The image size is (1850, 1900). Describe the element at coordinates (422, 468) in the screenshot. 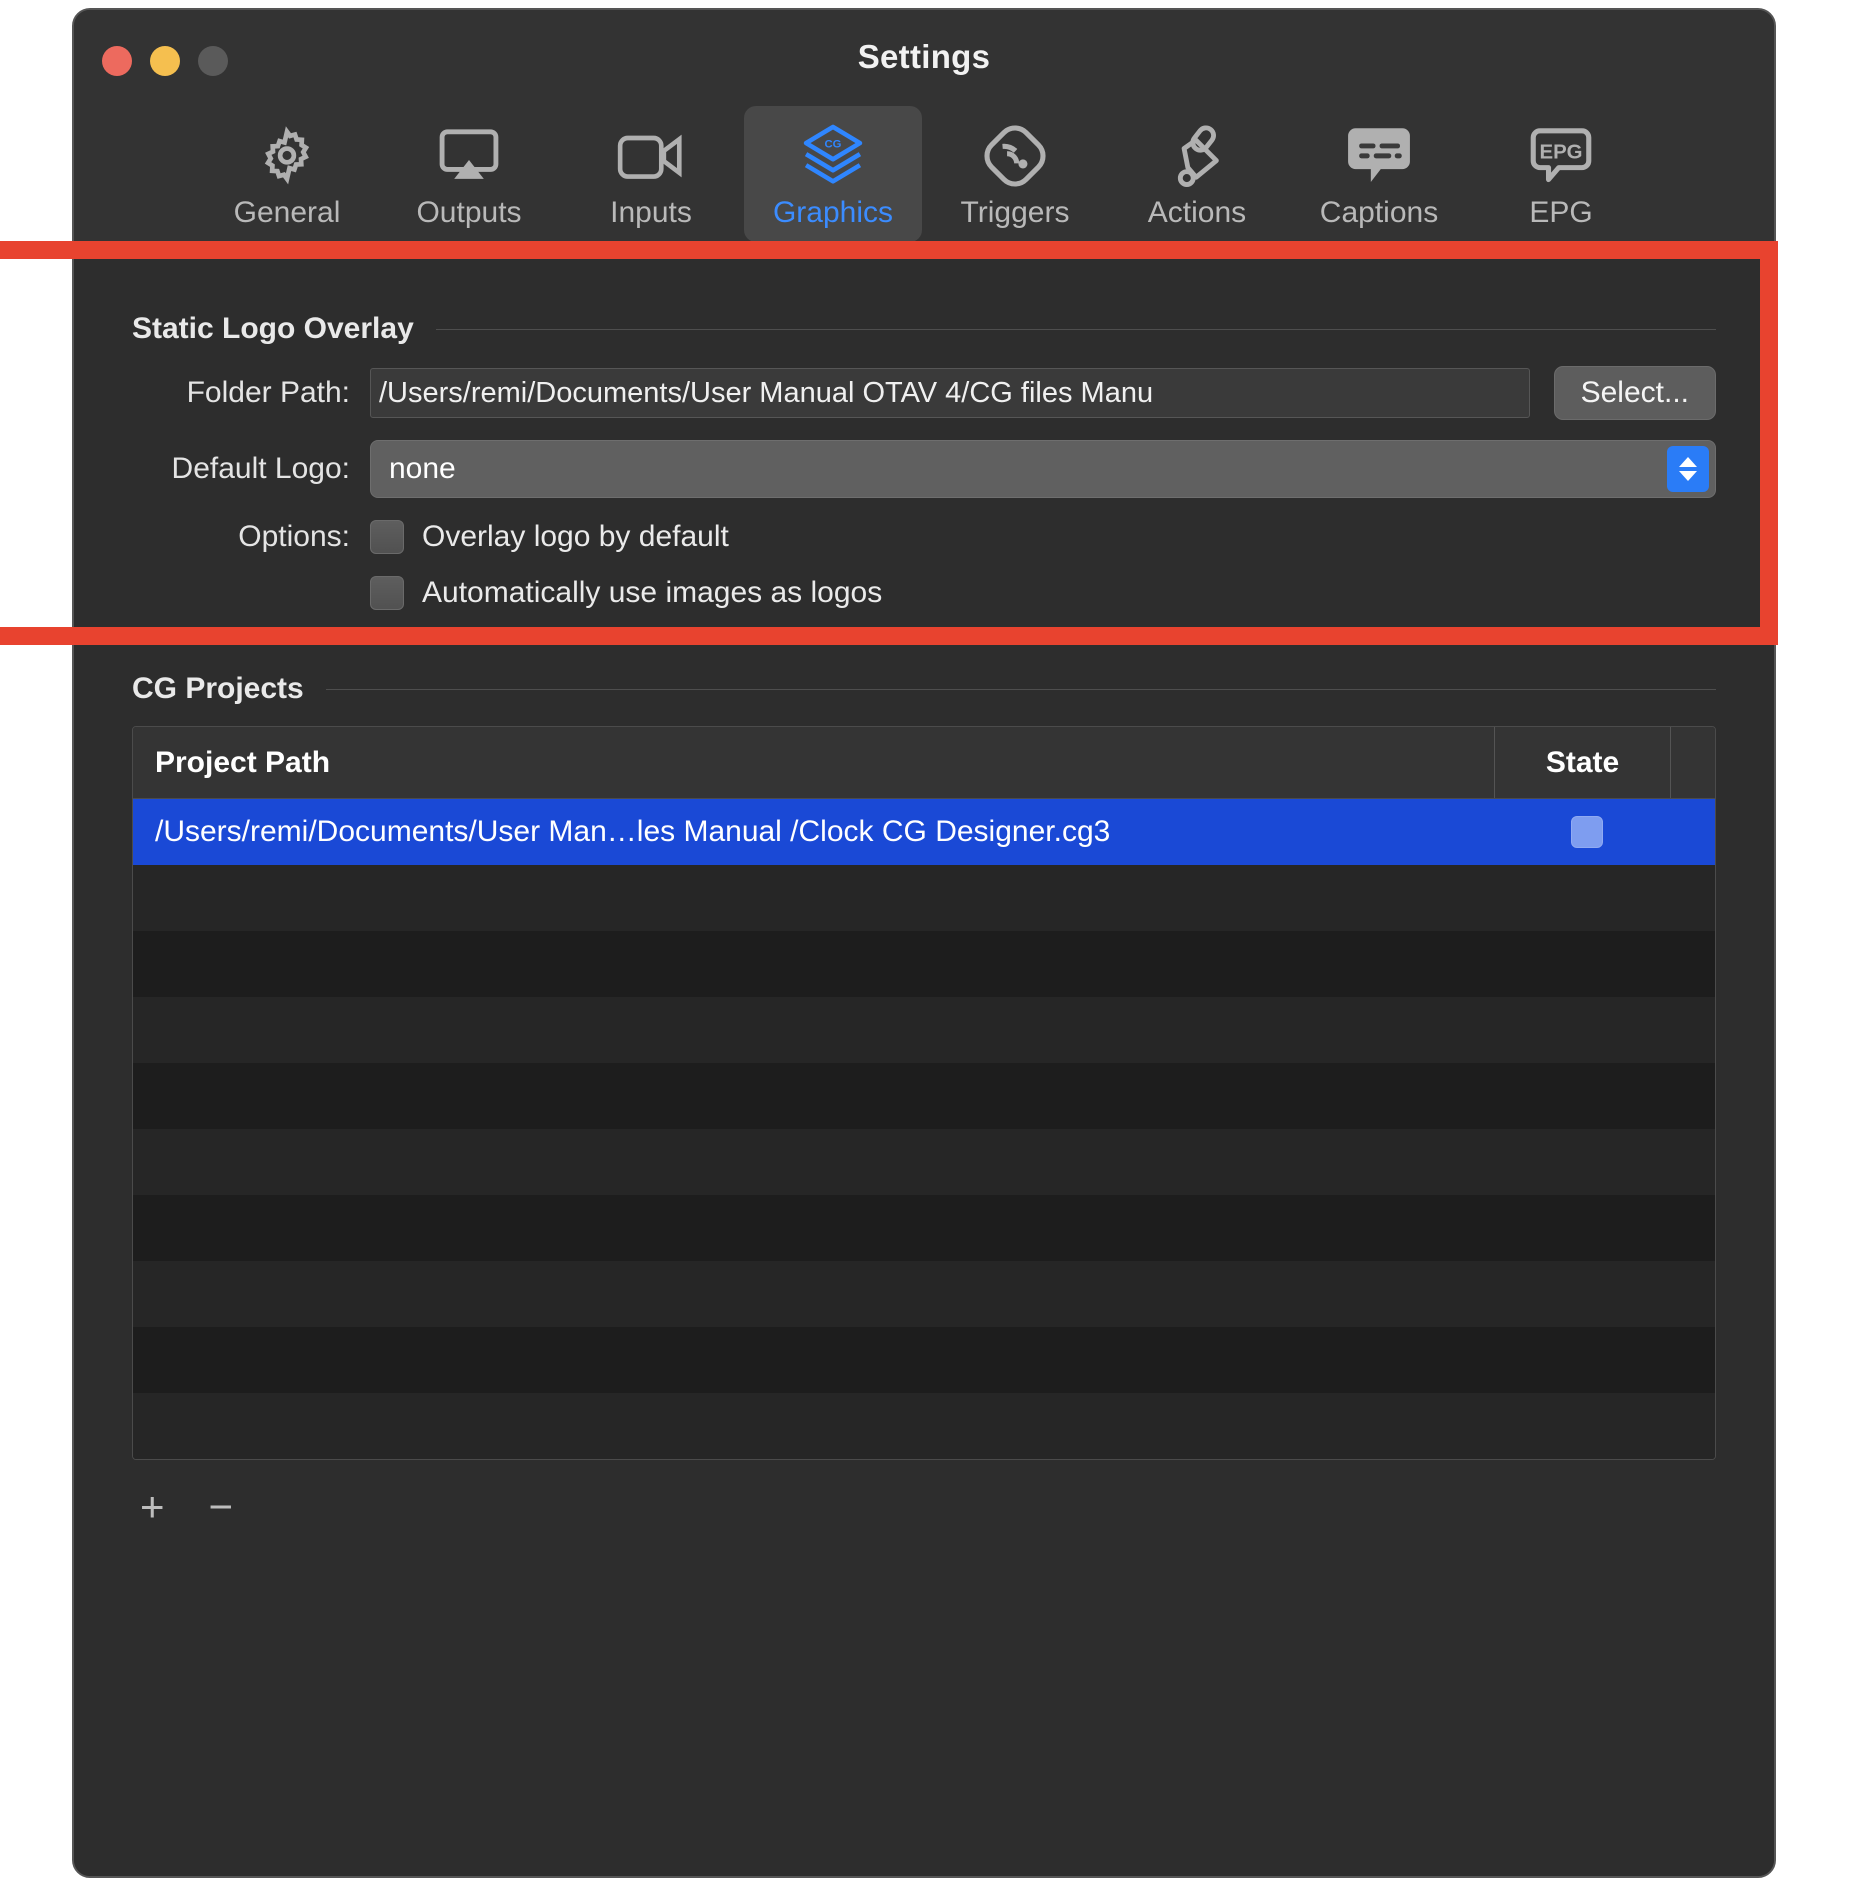

I see `default-logo-value: none` at that location.